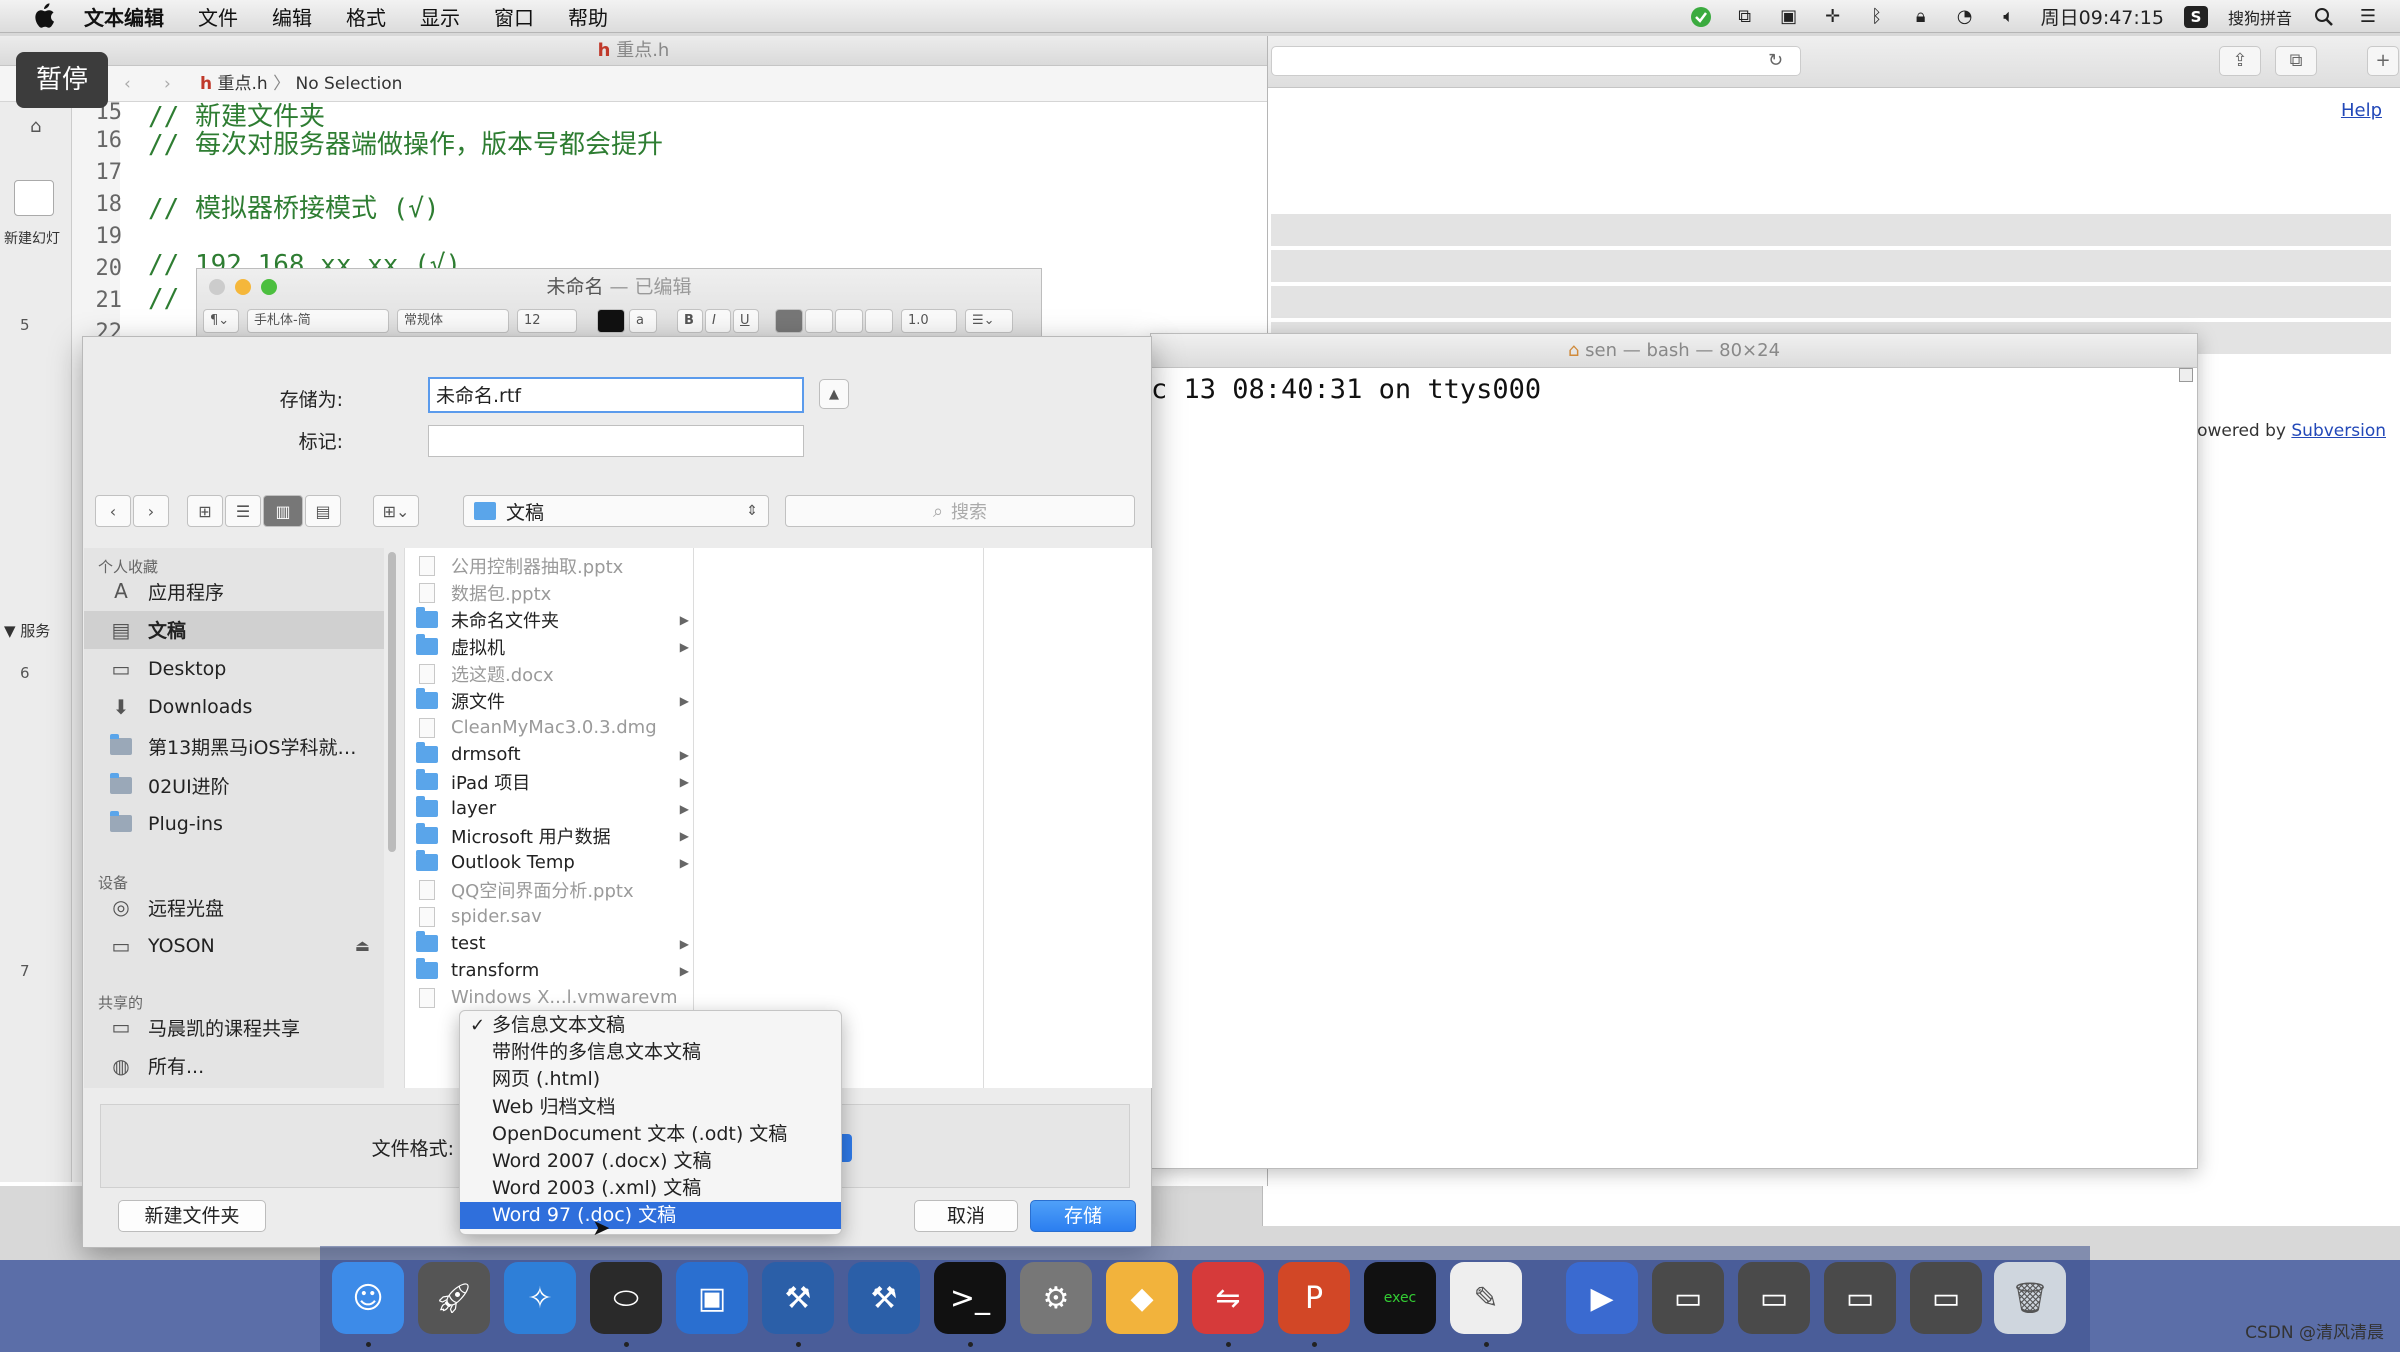 The image size is (2400, 1352). Describe the element at coordinates (396, 511) in the screenshot. I see `arrange-icon: ⊞⌄` at that location.